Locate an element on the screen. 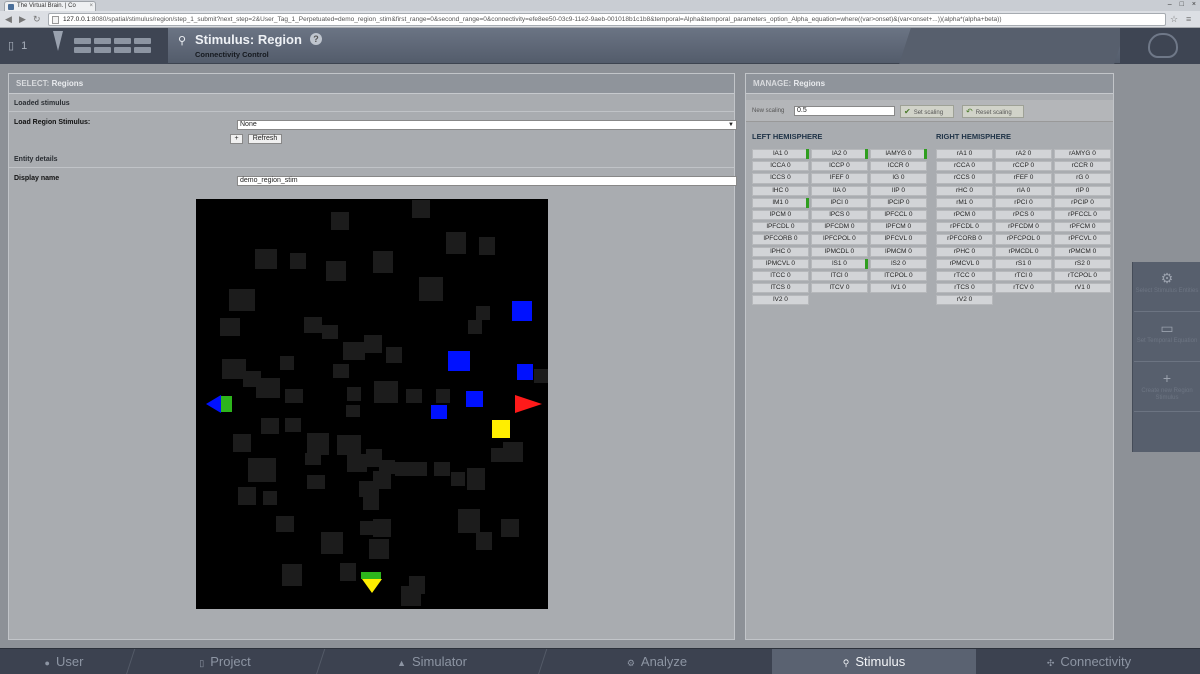 The height and width of the screenshot is (674, 1200). region-toggle-lphc: lPHC 0 is located at coordinates (780, 251).